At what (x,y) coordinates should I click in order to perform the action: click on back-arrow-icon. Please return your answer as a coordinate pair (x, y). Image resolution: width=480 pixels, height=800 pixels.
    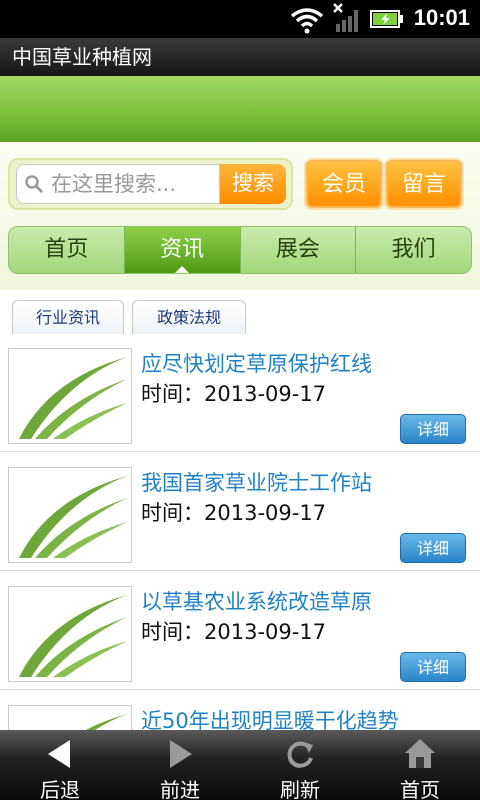
    Looking at the image, I should click on (59, 754).